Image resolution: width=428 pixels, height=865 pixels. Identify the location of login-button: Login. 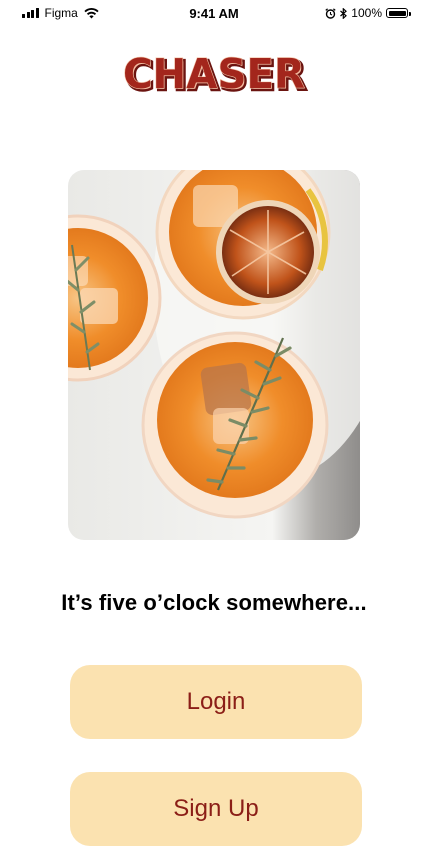
(216, 702).